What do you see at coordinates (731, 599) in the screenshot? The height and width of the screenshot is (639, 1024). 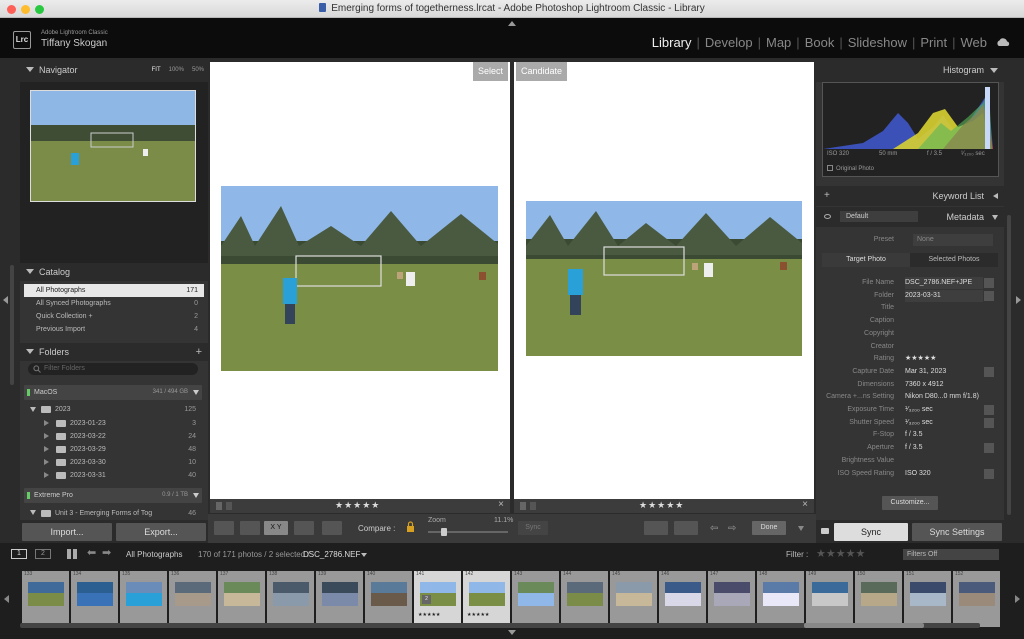 I see `filmstrip-thumbnail: 147` at bounding box center [731, 599].